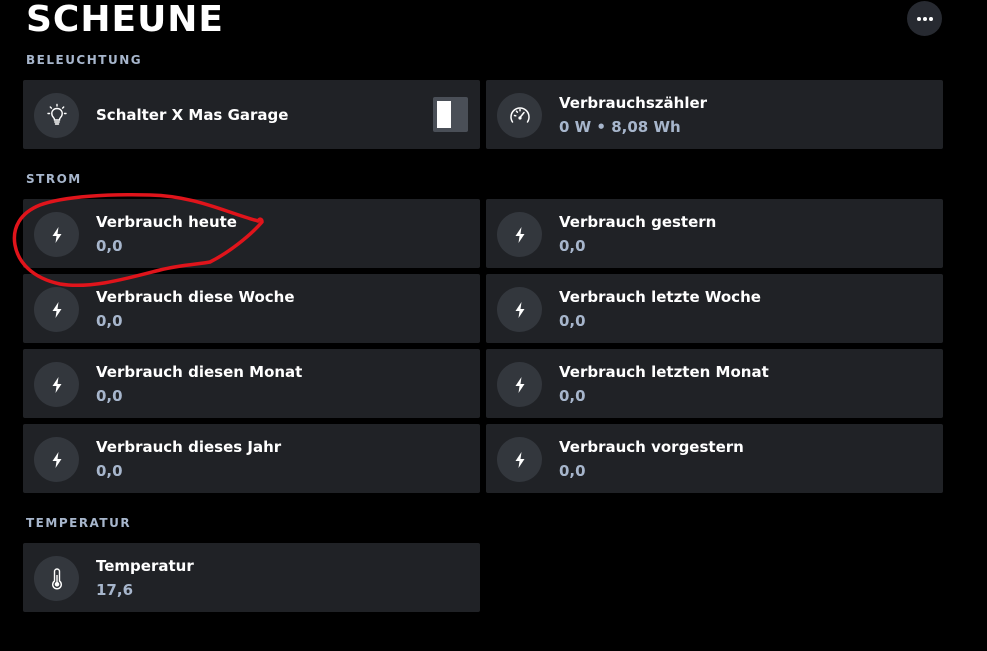 The image size is (987, 651). What do you see at coordinates (444, 114) in the screenshot?
I see `switch-knob` at bounding box center [444, 114].